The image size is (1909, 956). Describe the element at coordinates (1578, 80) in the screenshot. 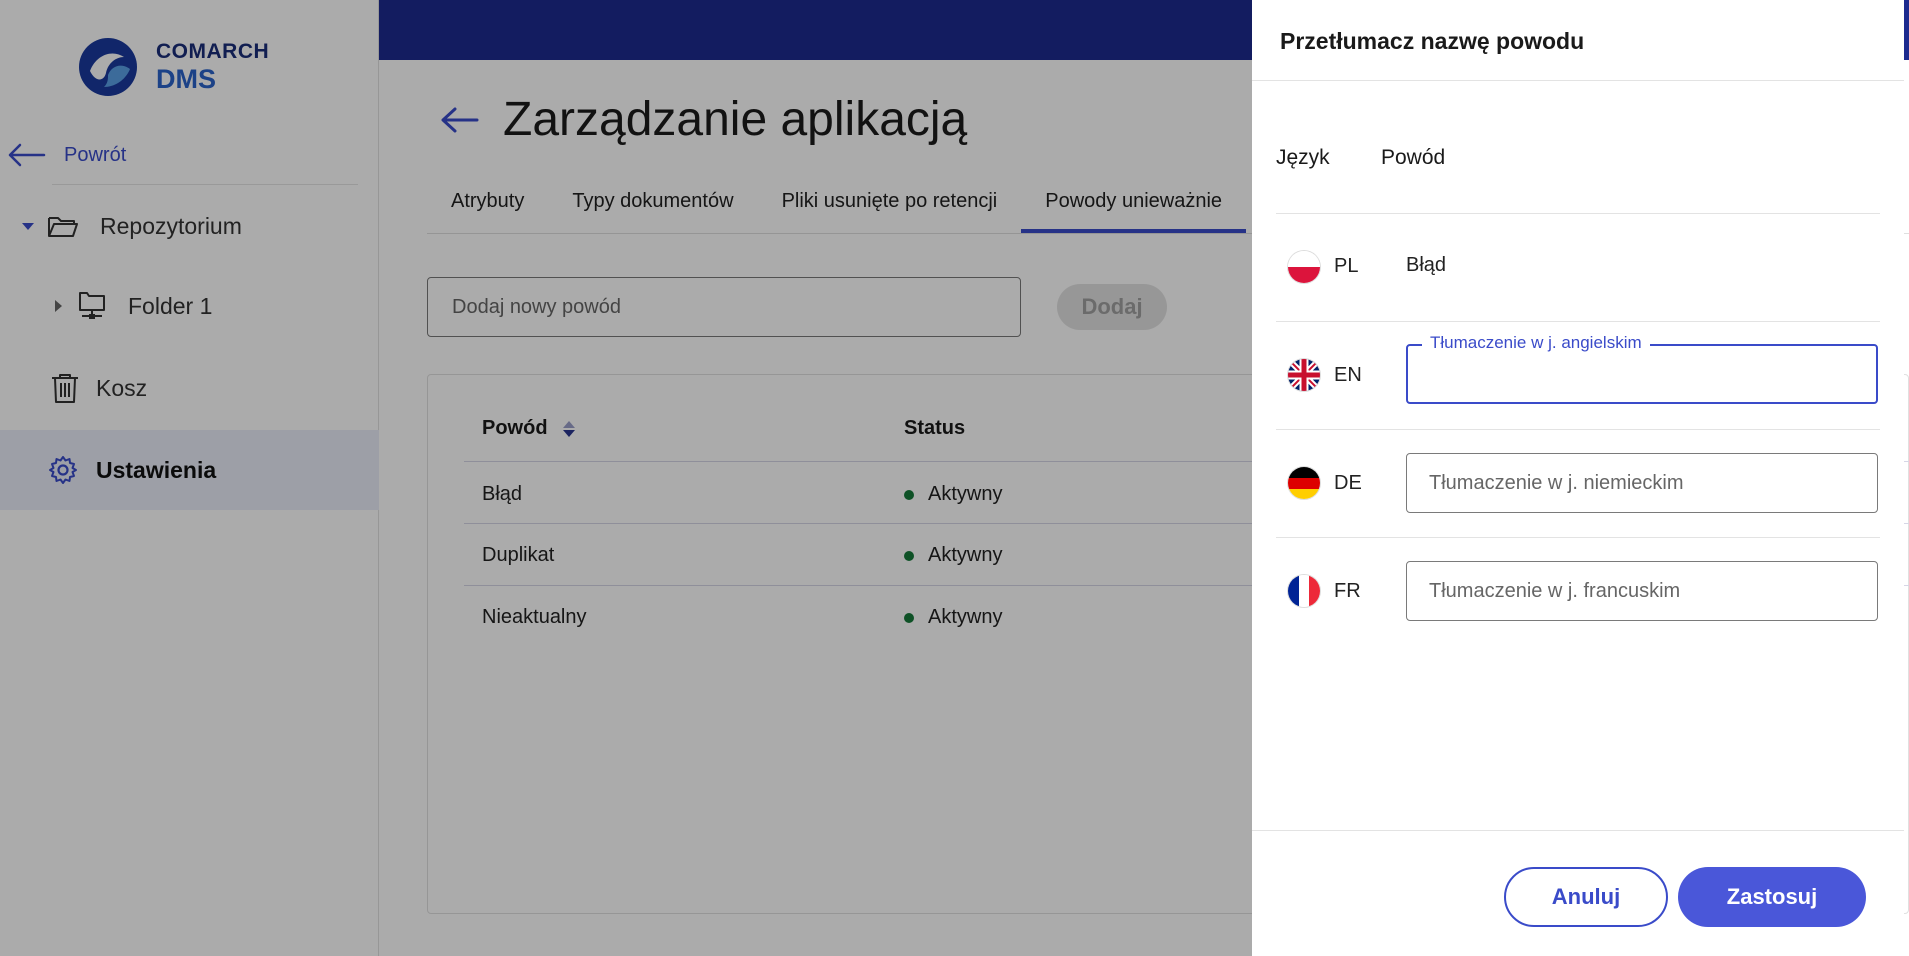

I see `dialog-header-divider` at that location.